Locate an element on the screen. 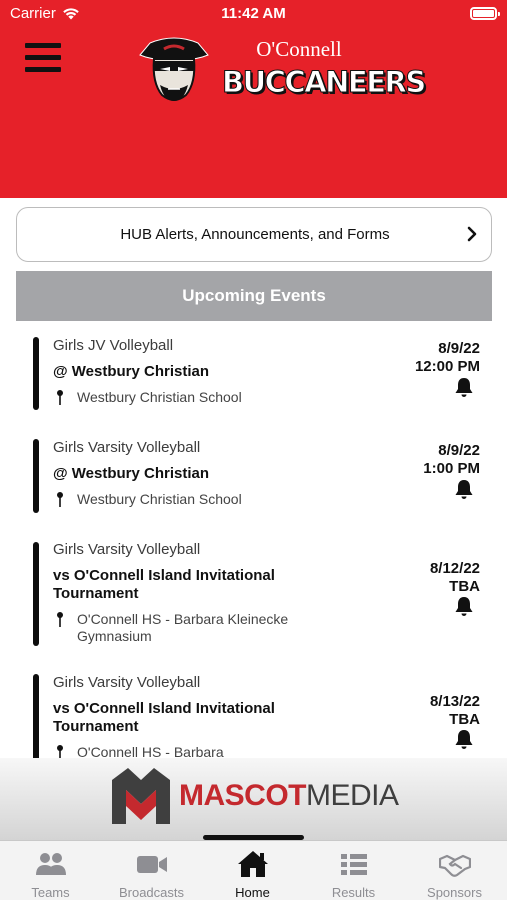 This screenshot has width=507, height=900. sponsor-ad-banner: MASCOTMEDIA is located at coordinates (253, 799).